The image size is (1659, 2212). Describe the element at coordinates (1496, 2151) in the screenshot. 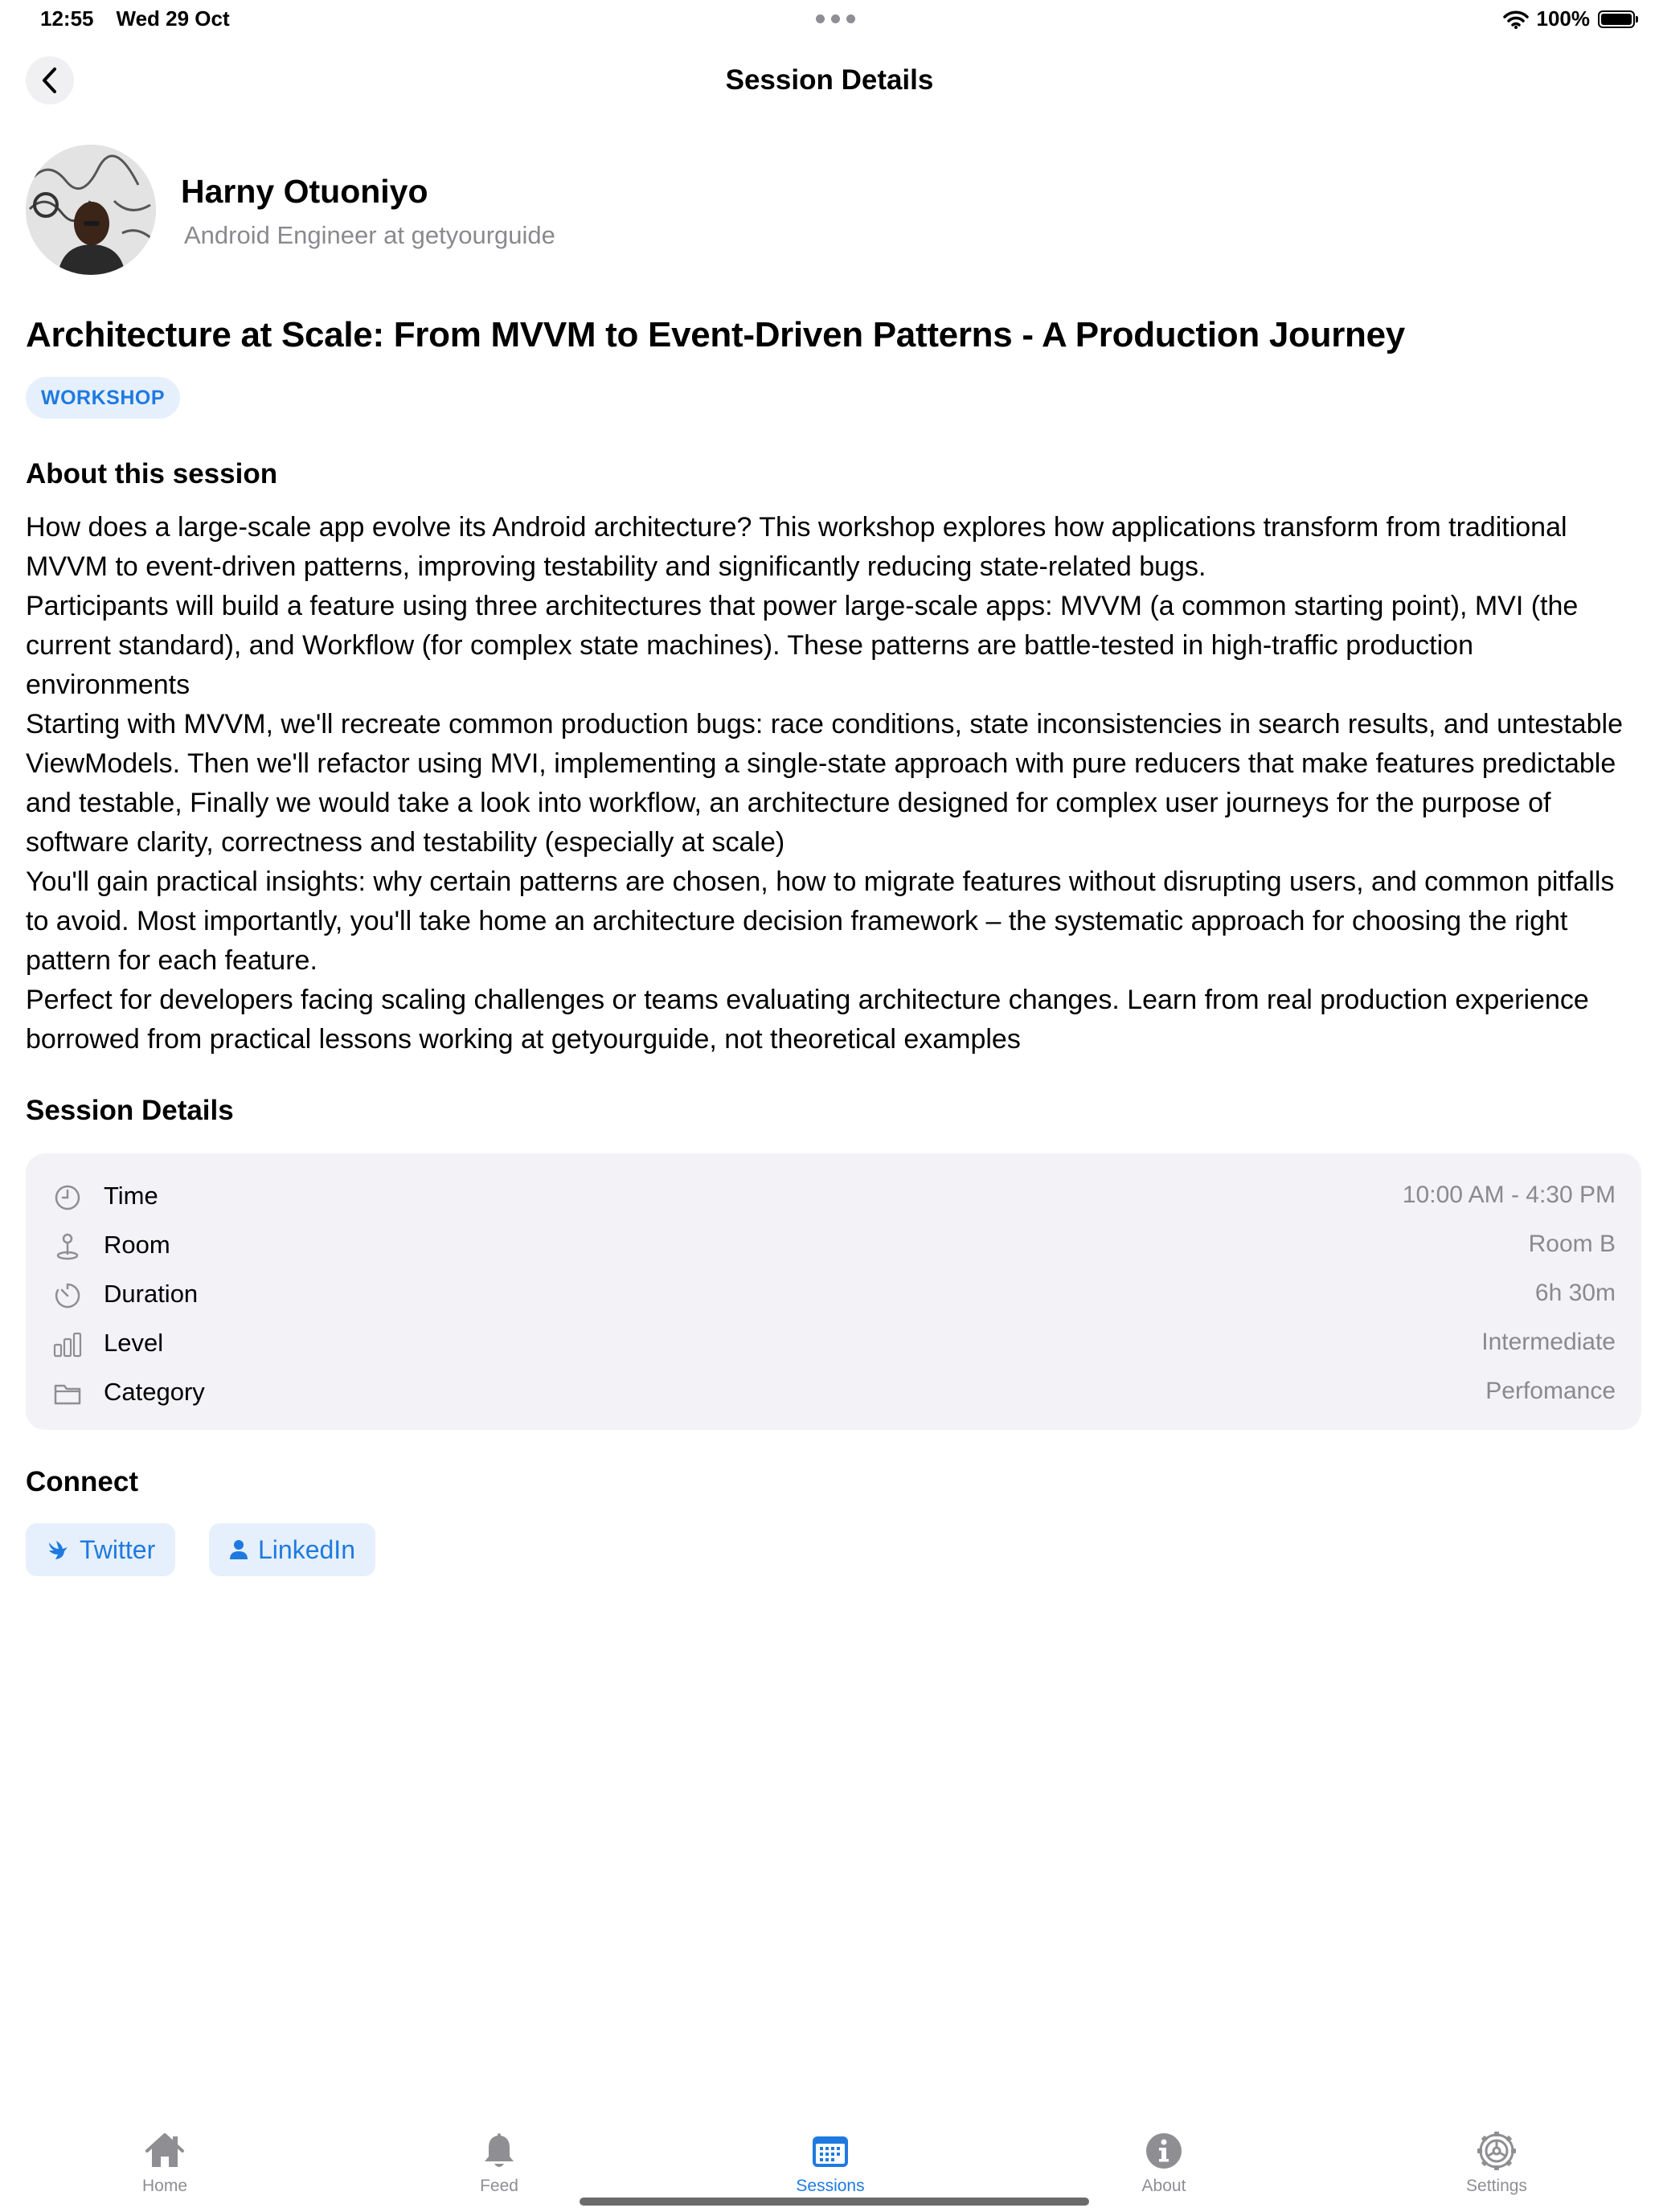

I see `gear-icon` at that location.